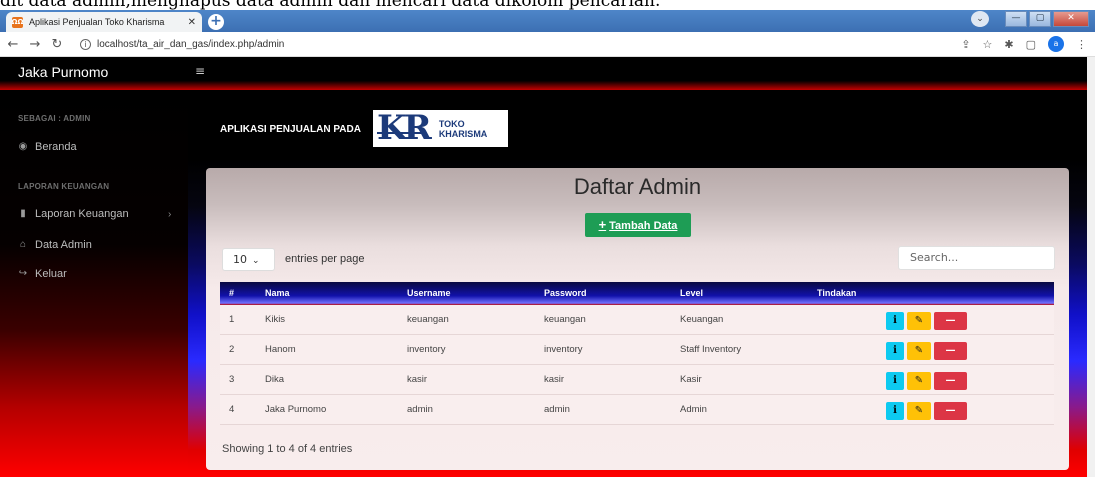  I want to click on table-header: # Nama Username Password Level Tindakan, so click(637, 293).